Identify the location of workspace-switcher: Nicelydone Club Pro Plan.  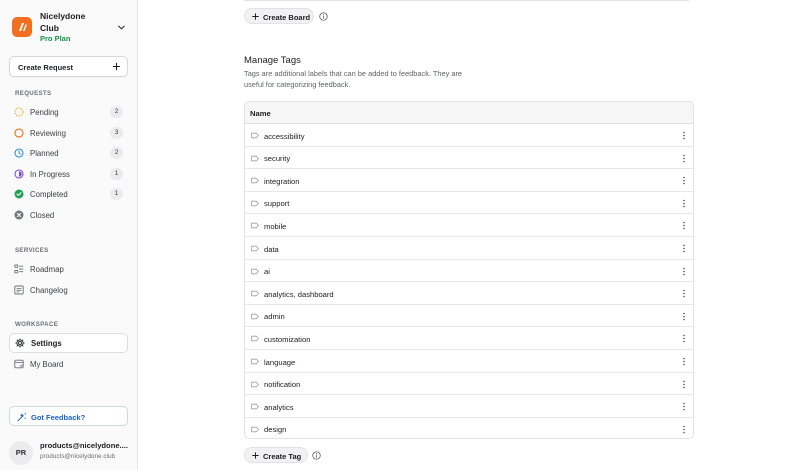
(71, 27).